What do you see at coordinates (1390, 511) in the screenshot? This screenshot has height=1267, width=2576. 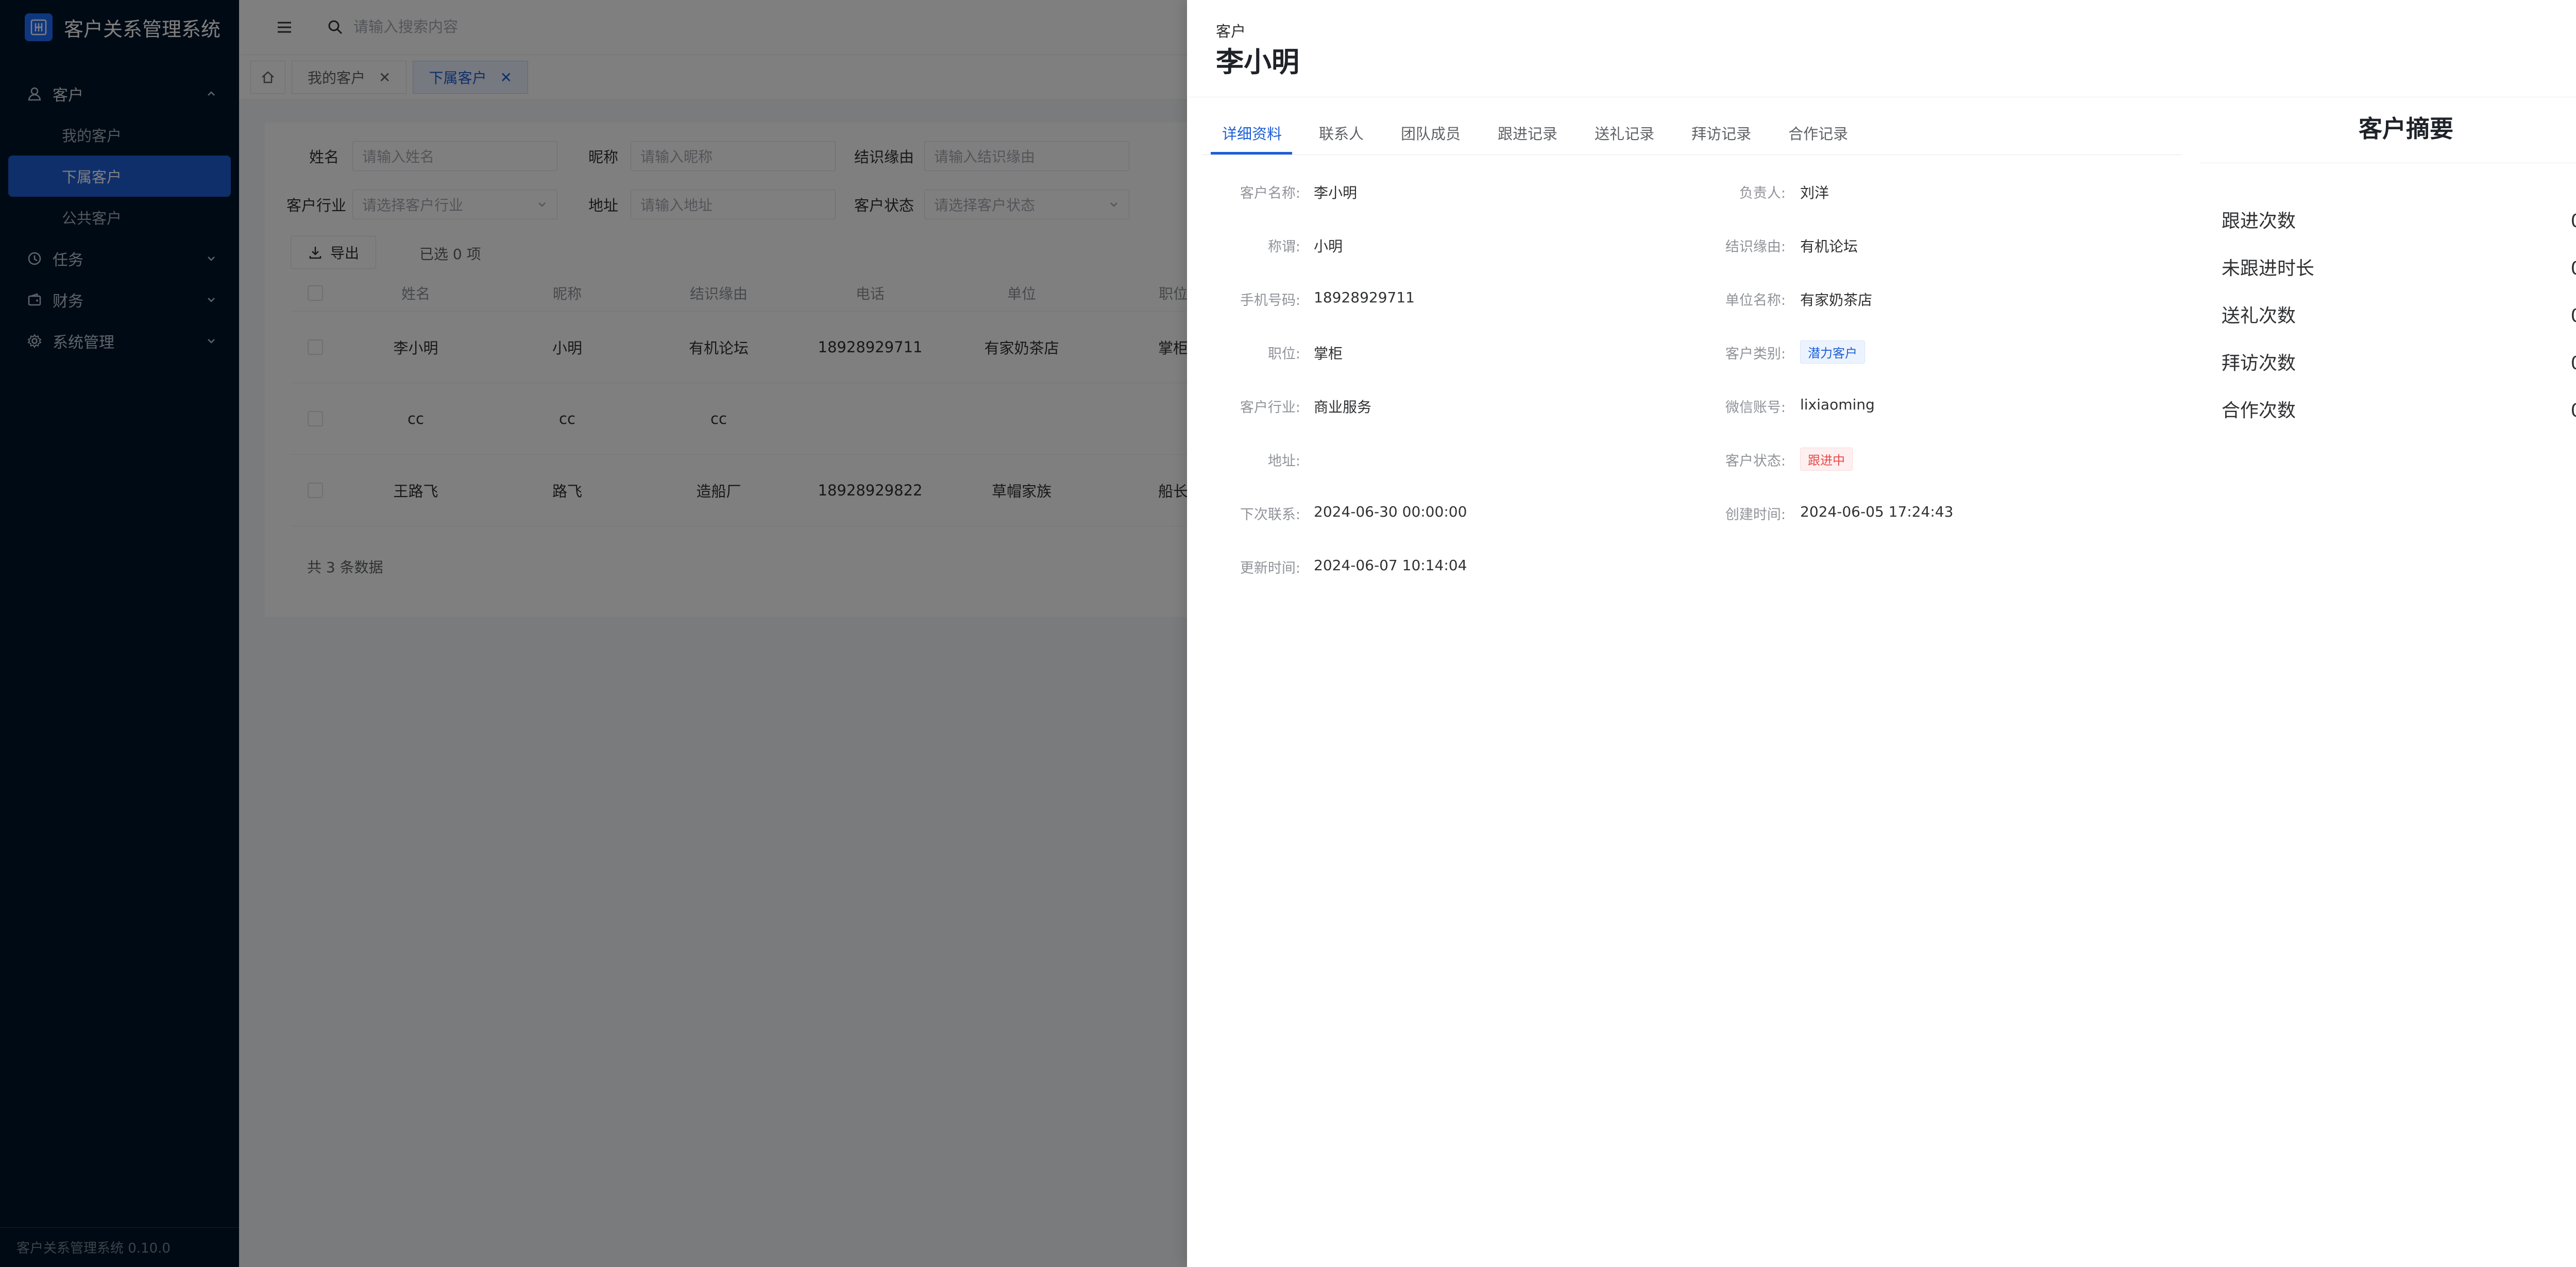 I see `field-value-next-contact: 2024-06-30 00:00:00` at bounding box center [1390, 511].